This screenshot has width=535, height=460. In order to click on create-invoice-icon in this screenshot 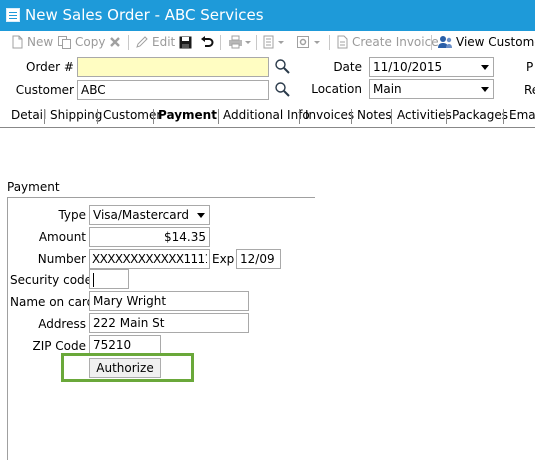, I will do `click(342, 42)`.